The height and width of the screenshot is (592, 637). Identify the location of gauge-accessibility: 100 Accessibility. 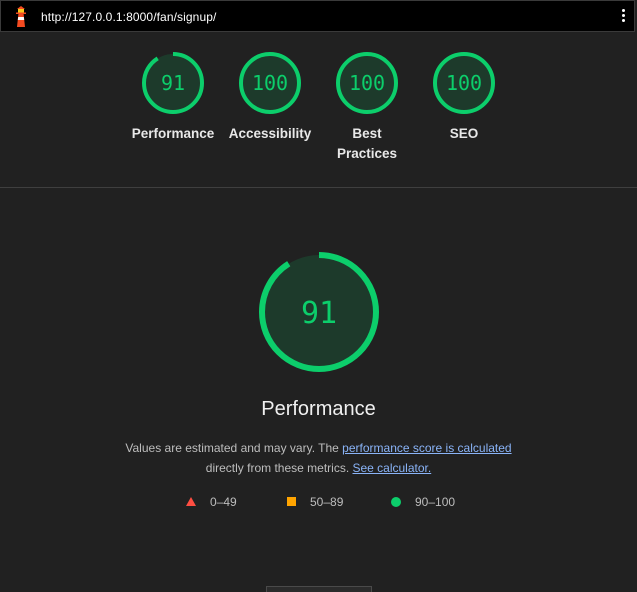
(270, 97).